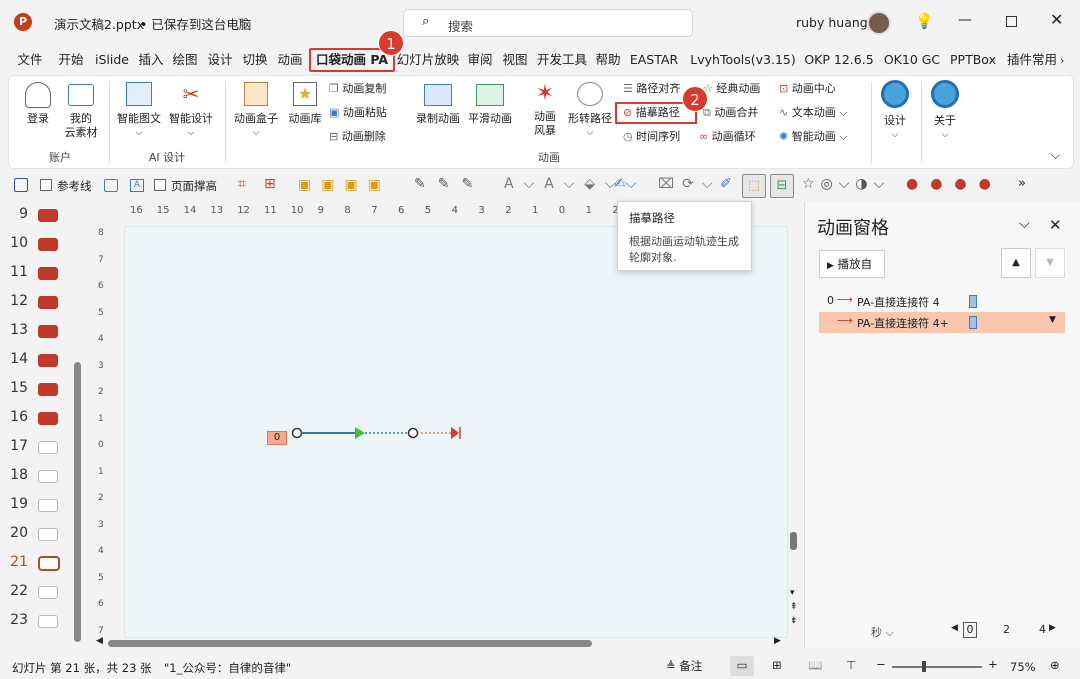 The width and height of the screenshot is (1080, 679). I want to click on more-icon: », so click(1022, 183).